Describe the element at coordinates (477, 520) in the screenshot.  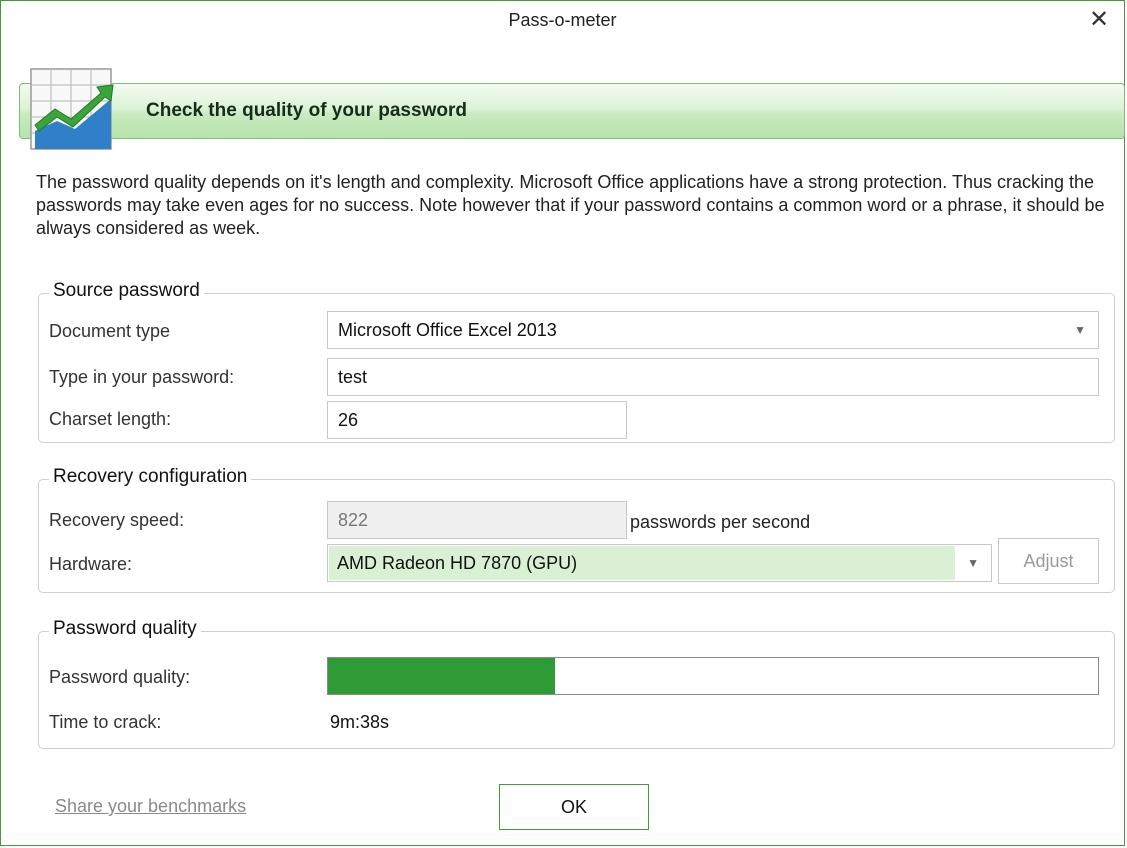
I see `recovery-speed-field: 822` at that location.